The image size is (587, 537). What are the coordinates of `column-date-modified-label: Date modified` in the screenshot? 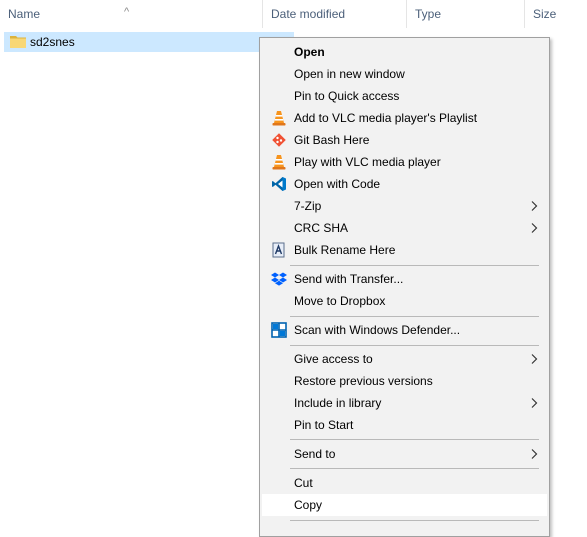 It's located at (308, 14).